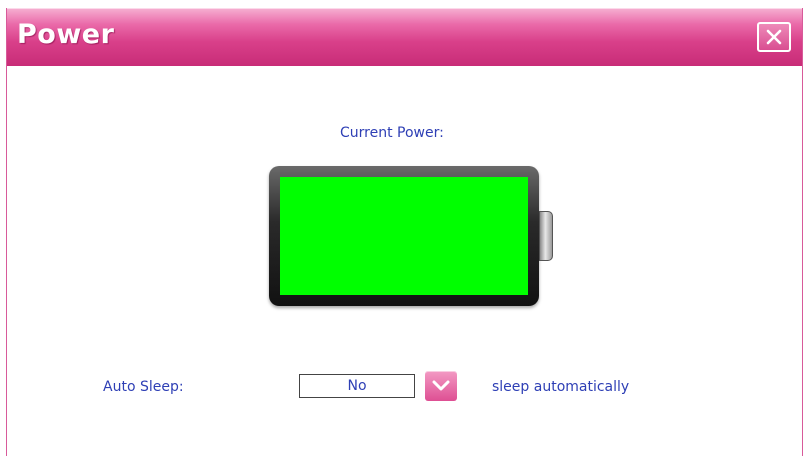 This screenshot has height=456, width=809. I want to click on close-icon, so click(774, 37).